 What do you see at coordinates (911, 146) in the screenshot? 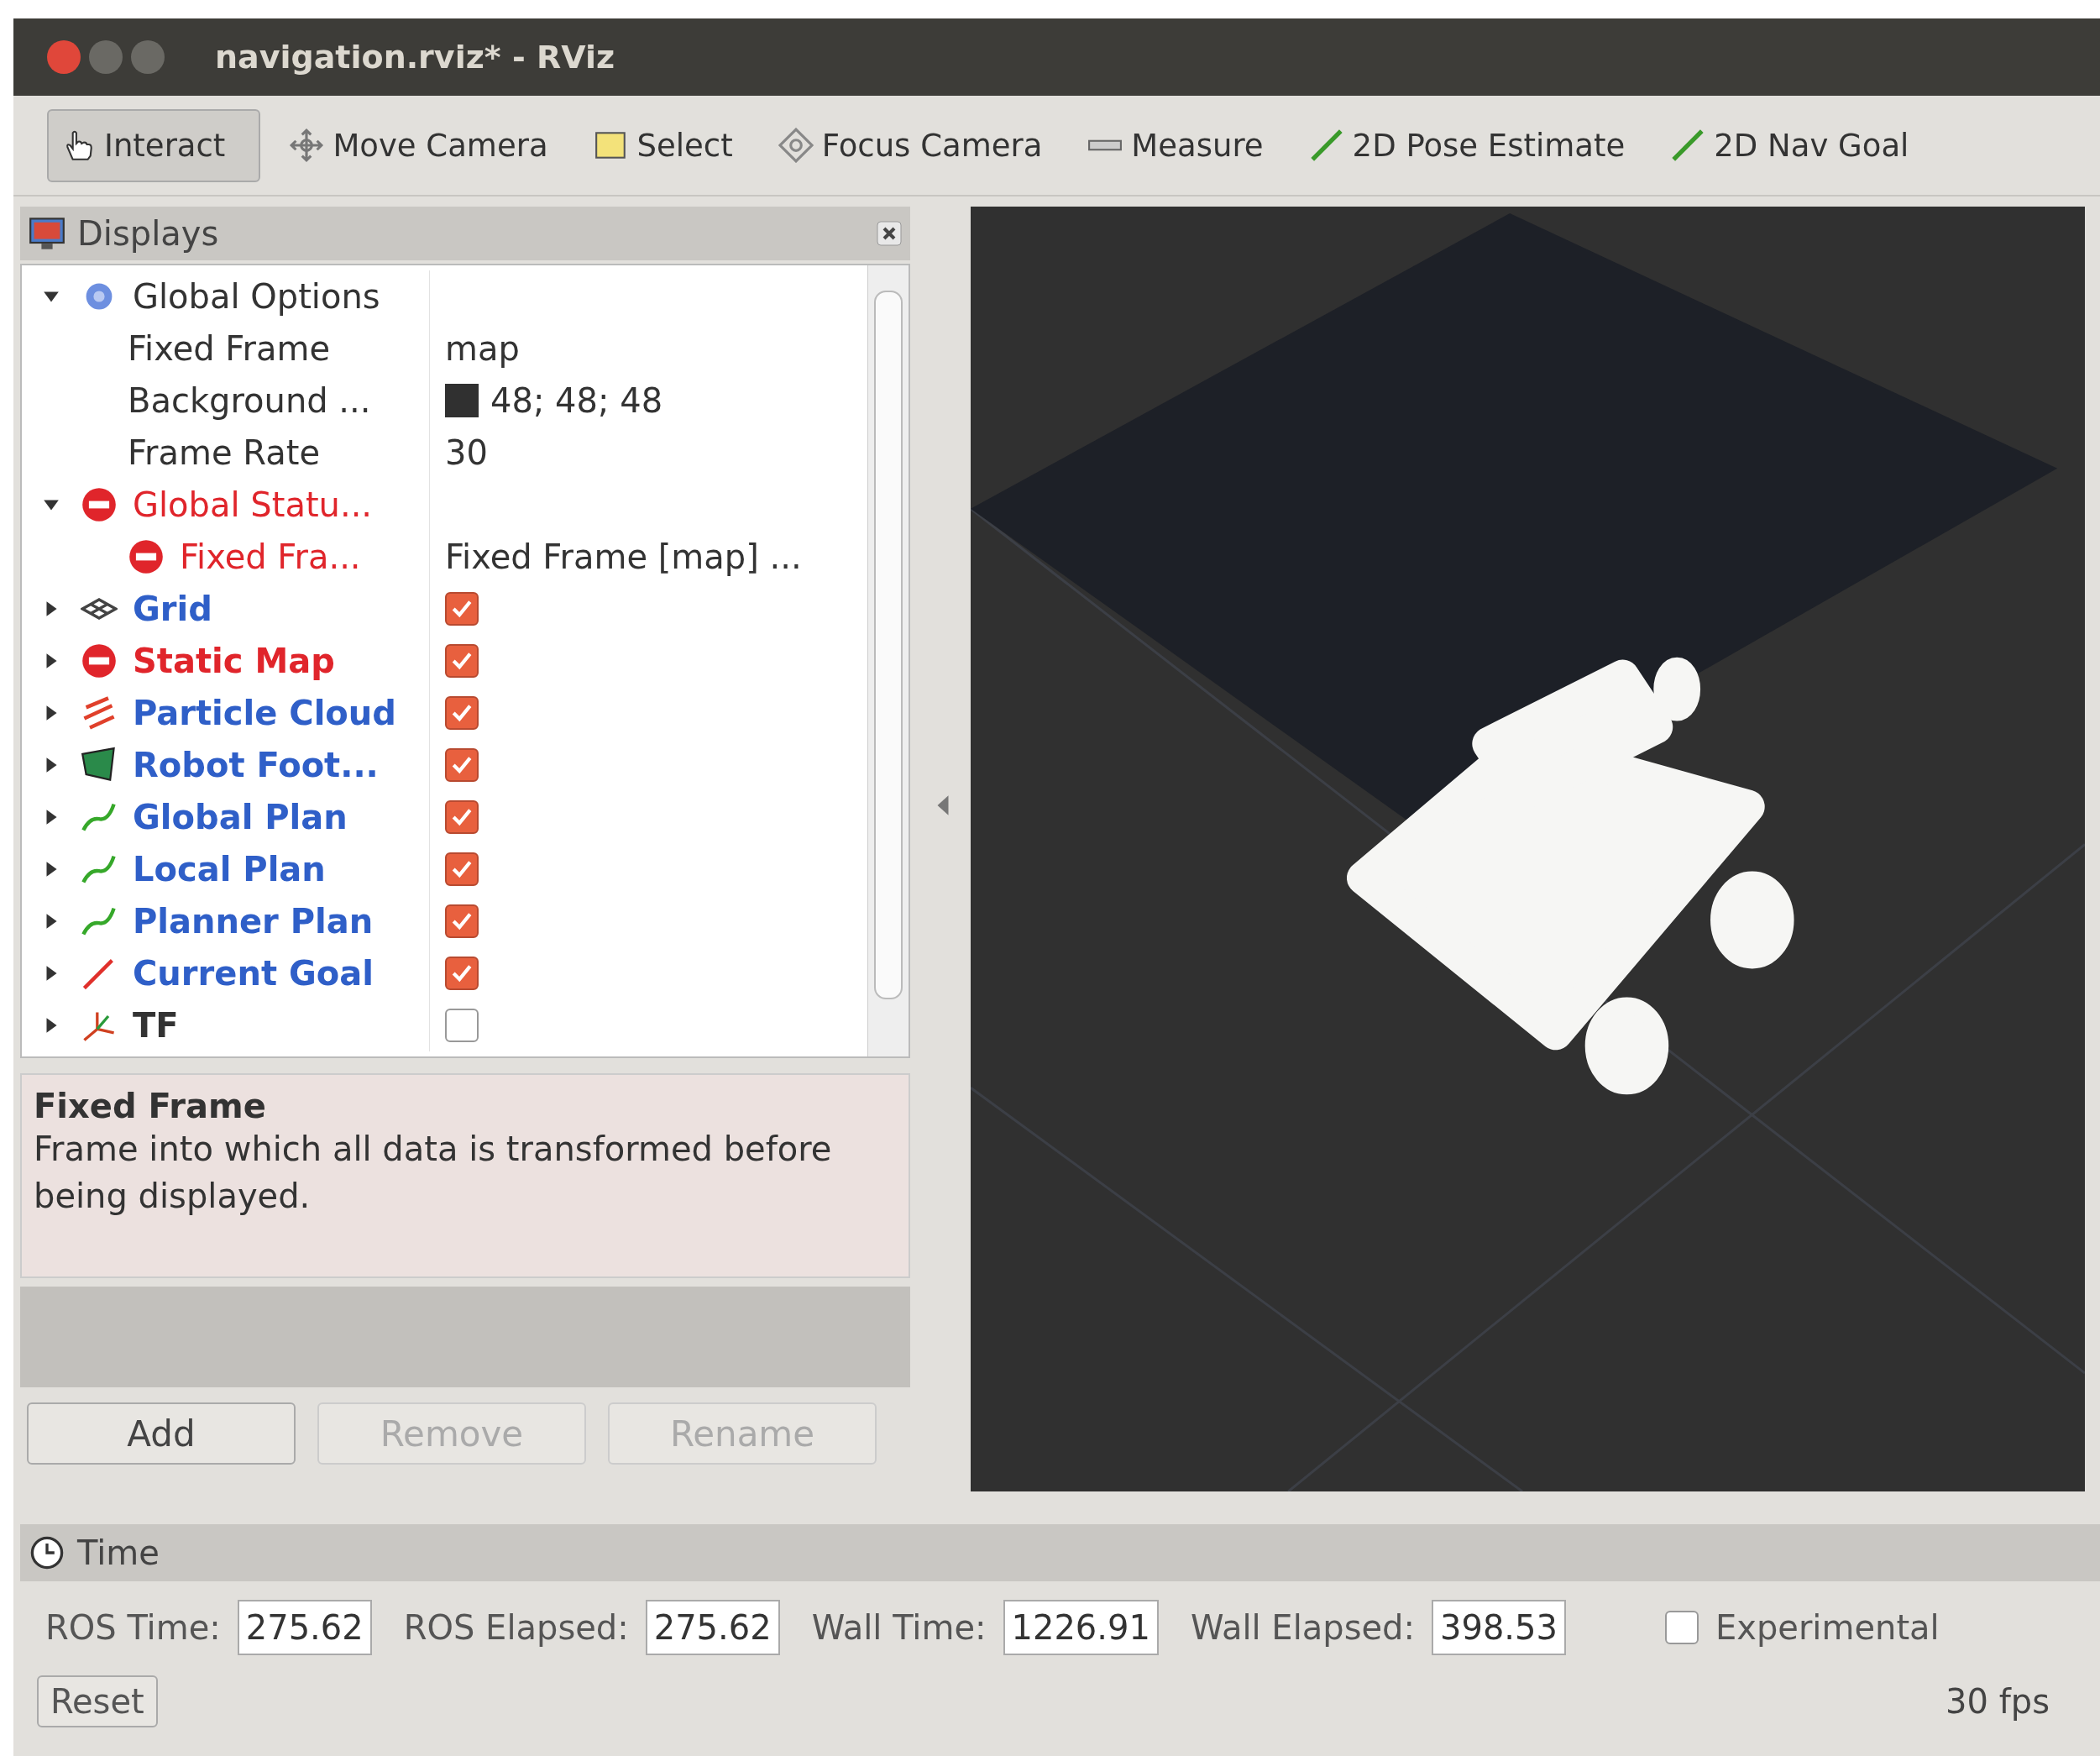
I see `tool-button: Focus Camera` at bounding box center [911, 146].